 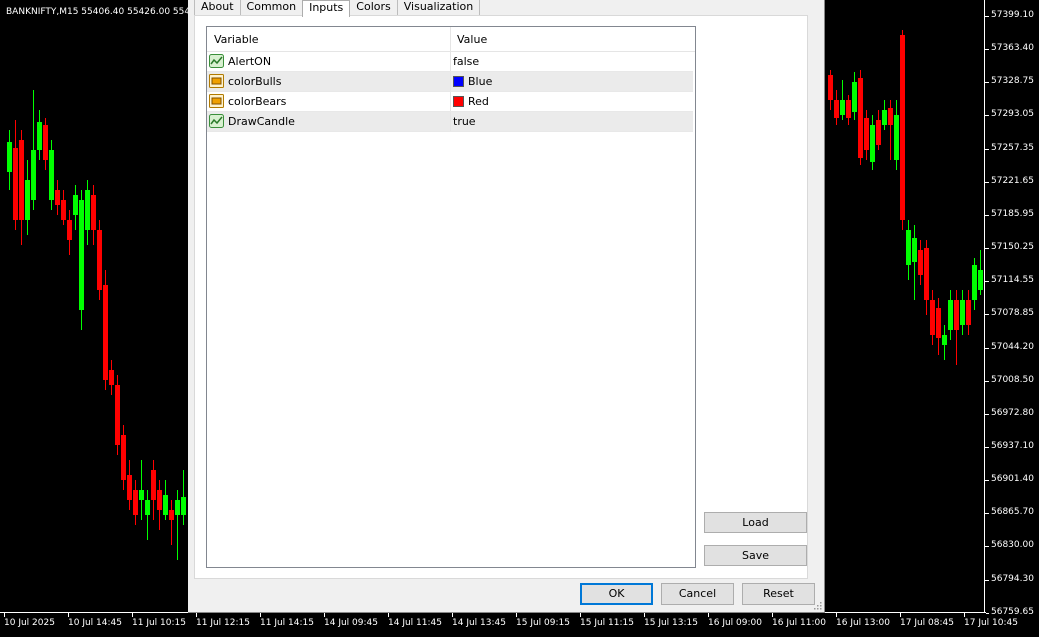 What do you see at coordinates (1012, 48) in the screenshot?
I see `price-label: 57363.40` at bounding box center [1012, 48].